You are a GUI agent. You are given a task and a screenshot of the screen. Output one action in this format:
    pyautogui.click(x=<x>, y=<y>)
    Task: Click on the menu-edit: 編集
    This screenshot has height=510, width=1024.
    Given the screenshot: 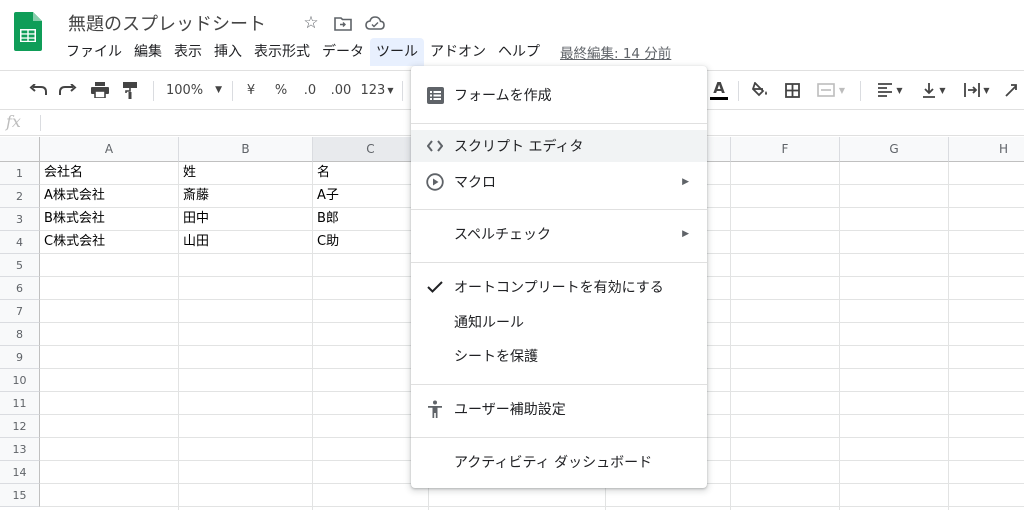 What is the action you would take?
    pyautogui.click(x=148, y=52)
    